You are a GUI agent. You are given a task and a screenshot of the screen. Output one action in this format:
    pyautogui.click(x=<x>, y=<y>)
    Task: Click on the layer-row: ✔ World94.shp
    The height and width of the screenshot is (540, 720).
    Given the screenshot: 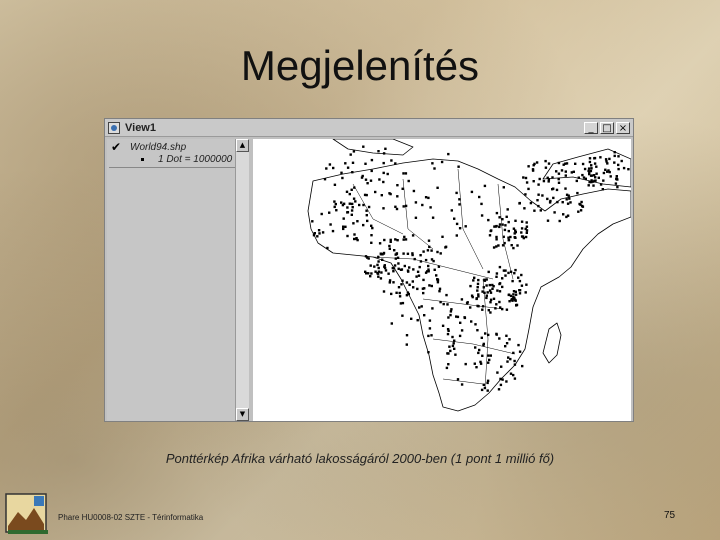 What is the action you would take?
    pyautogui.click(x=149, y=147)
    